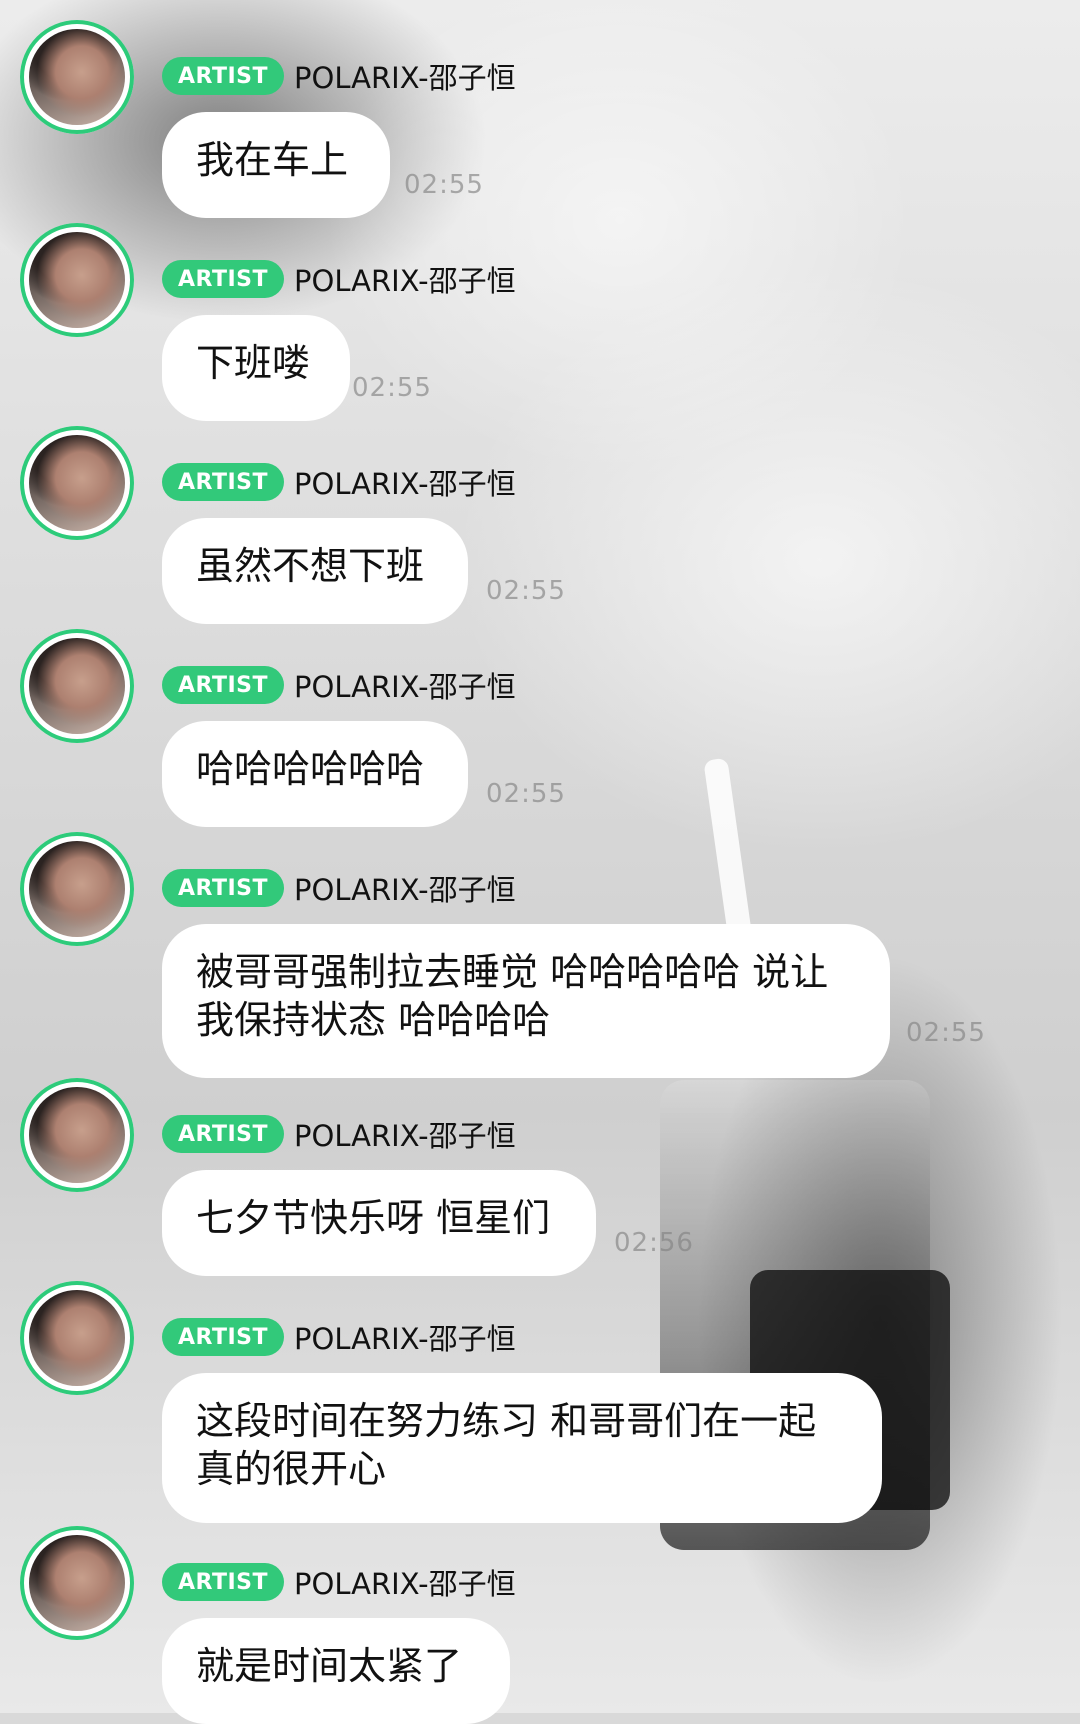 The height and width of the screenshot is (1724, 1080). What do you see at coordinates (276, 165) in the screenshot?
I see `message-bubble: 我在车上` at bounding box center [276, 165].